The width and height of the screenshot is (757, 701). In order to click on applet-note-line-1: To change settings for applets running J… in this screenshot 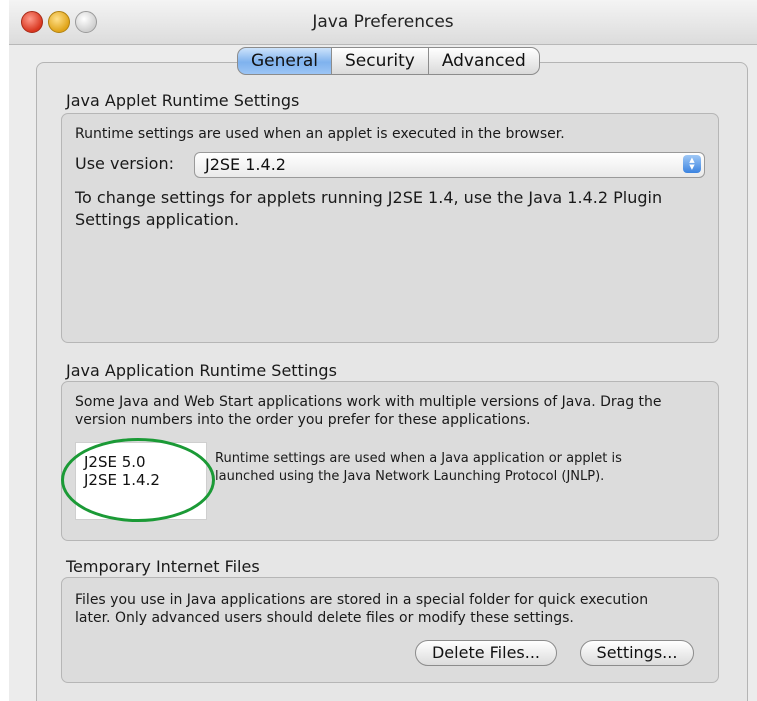, I will do `click(369, 197)`.